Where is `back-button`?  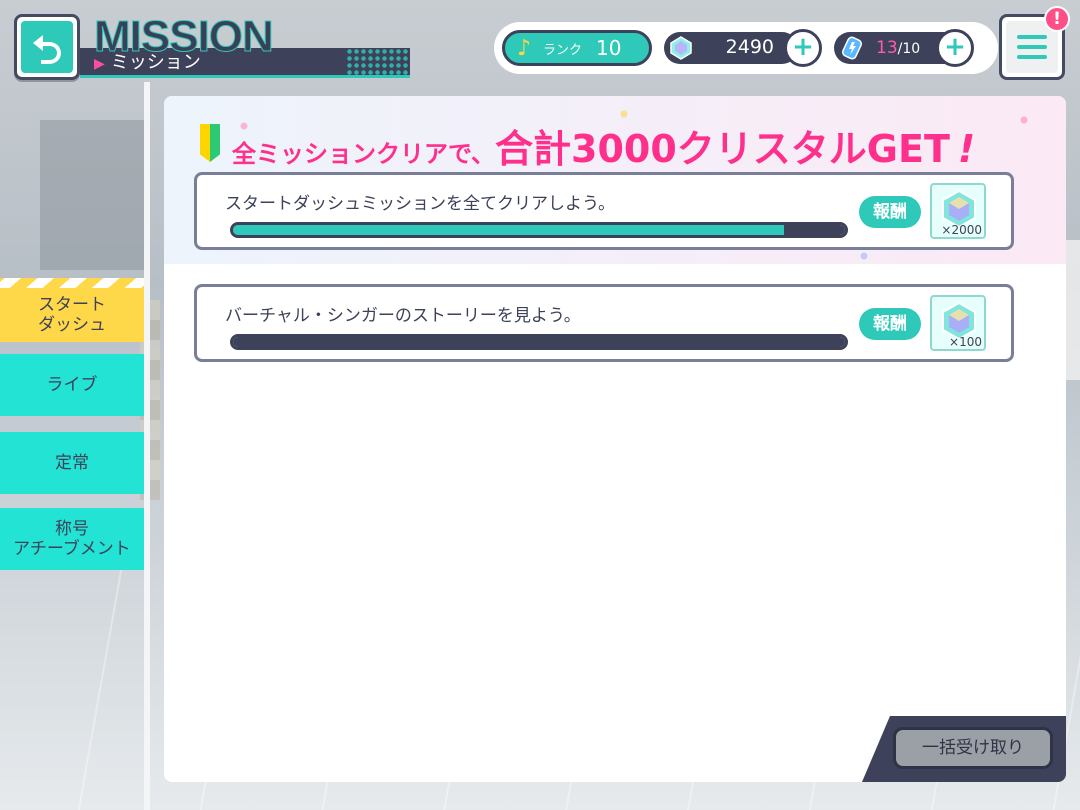
back-button is located at coordinates (47, 47).